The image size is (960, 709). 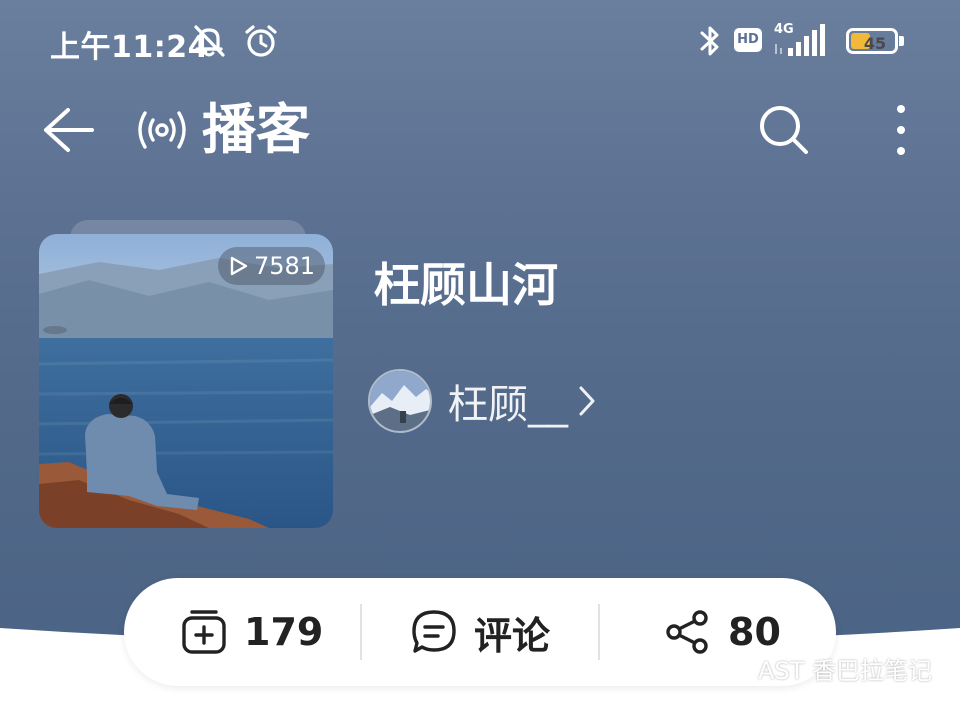 What do you see at coordinates (845, 670) in the screenshot?
I see `watermark-text: AST 香巴拉笔记` at bounding box center [845, 670].